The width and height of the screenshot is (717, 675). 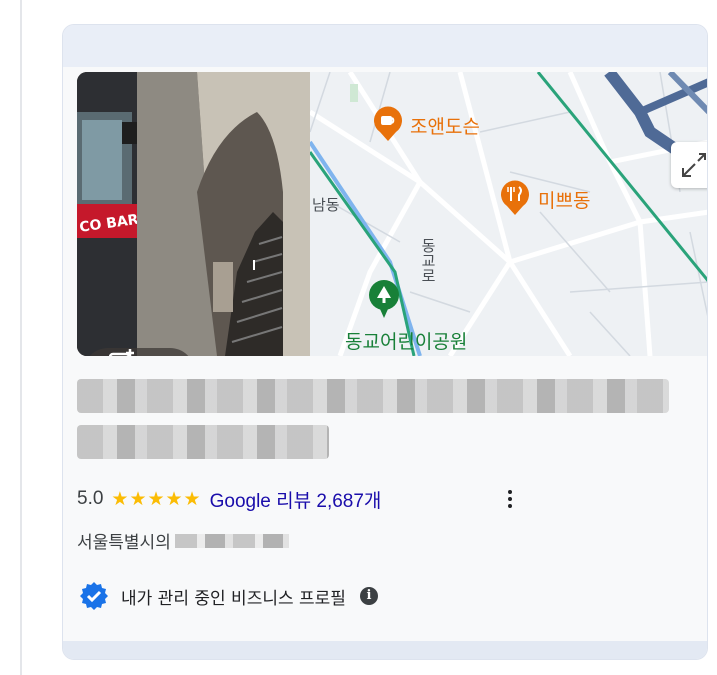 I want to click on card-footer-band, so click(x=385, y=650).